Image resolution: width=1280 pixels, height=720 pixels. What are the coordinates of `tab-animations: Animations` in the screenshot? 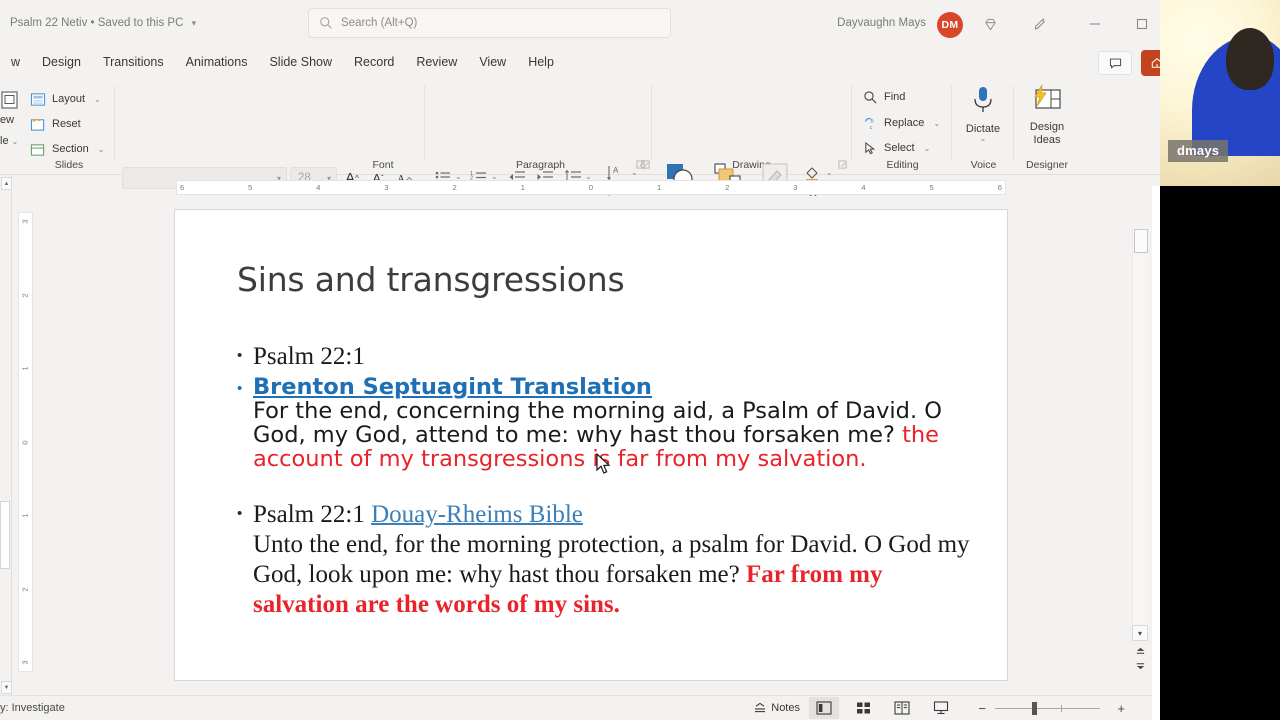 It's located at (217, 62).